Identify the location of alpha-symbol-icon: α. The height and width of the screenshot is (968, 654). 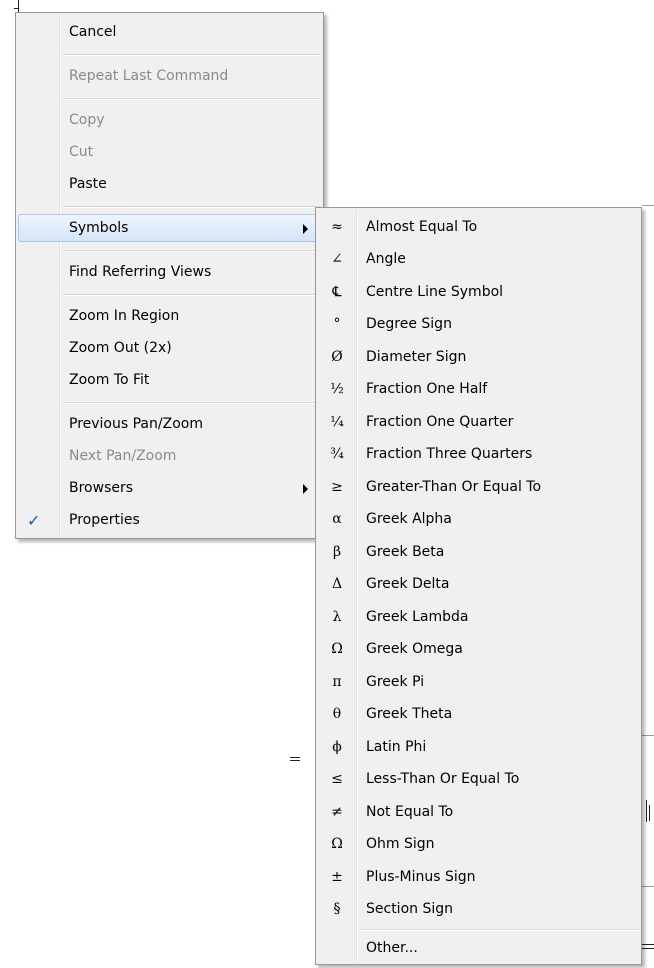
(337, 519).